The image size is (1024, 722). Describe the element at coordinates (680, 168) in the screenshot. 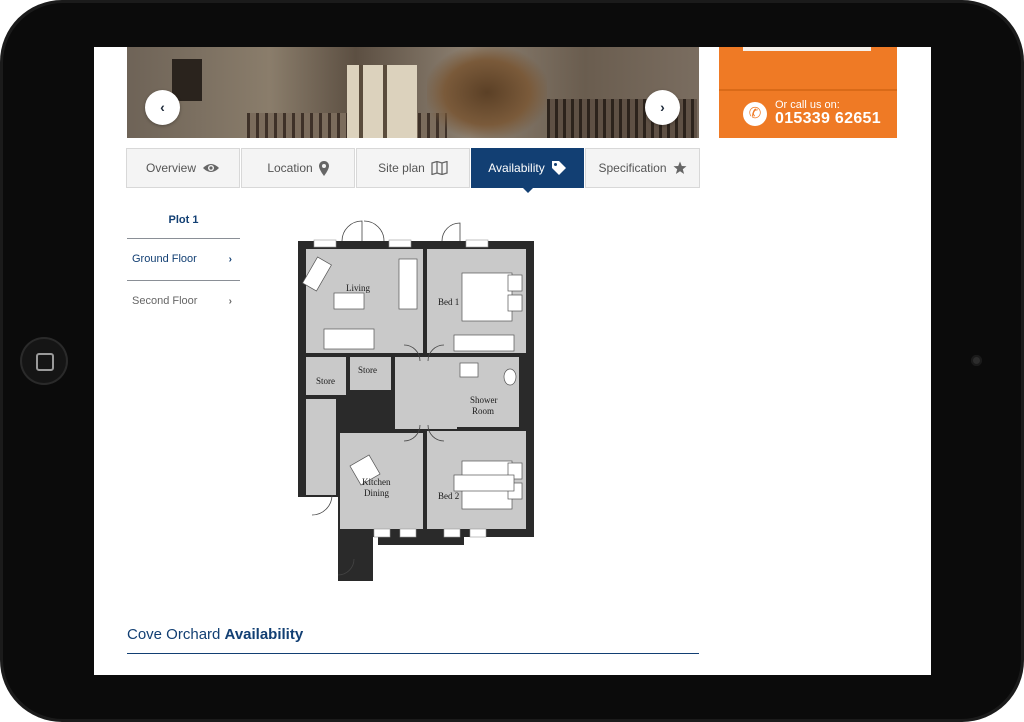

I see `star-icon` at that location.